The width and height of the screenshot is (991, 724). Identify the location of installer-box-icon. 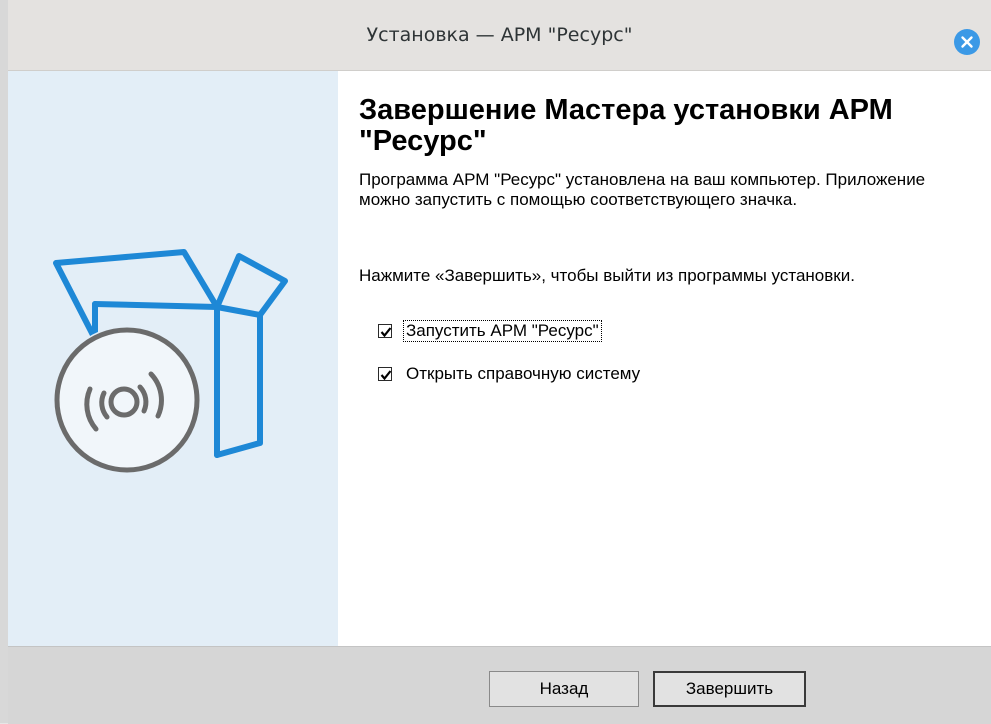
(170, 361).